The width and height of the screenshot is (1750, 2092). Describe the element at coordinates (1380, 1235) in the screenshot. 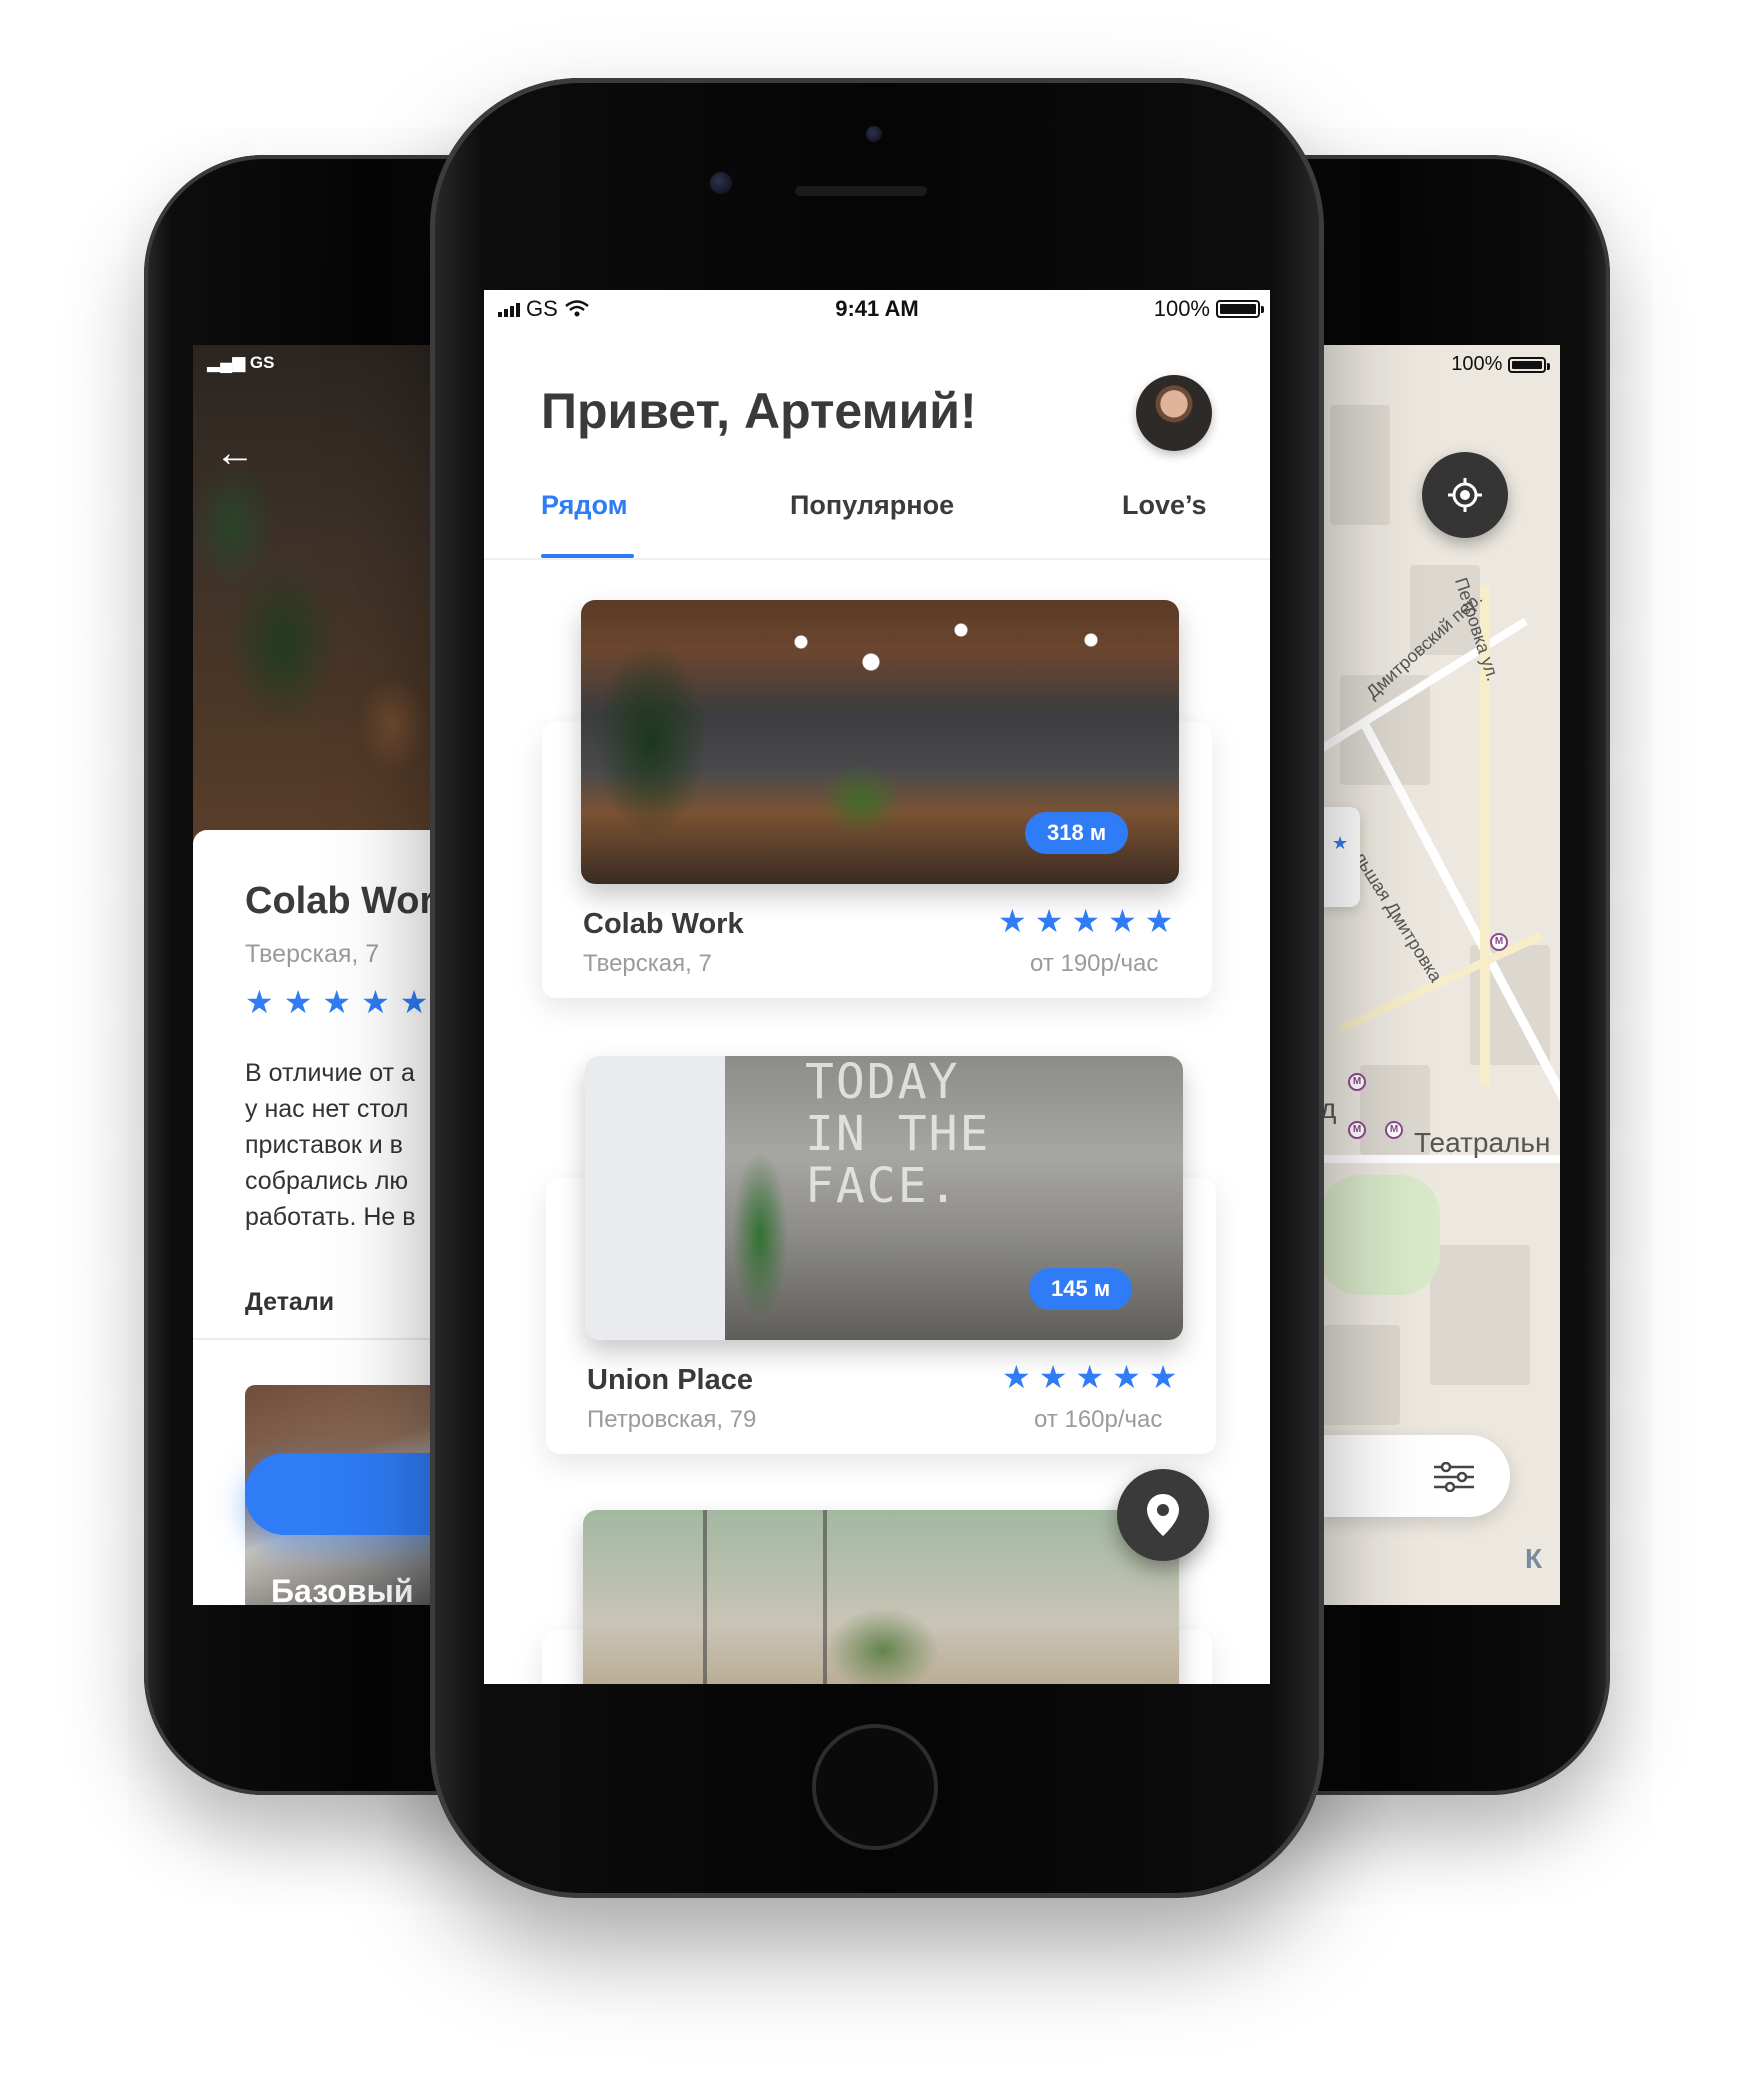

I see `map-park` at that location.